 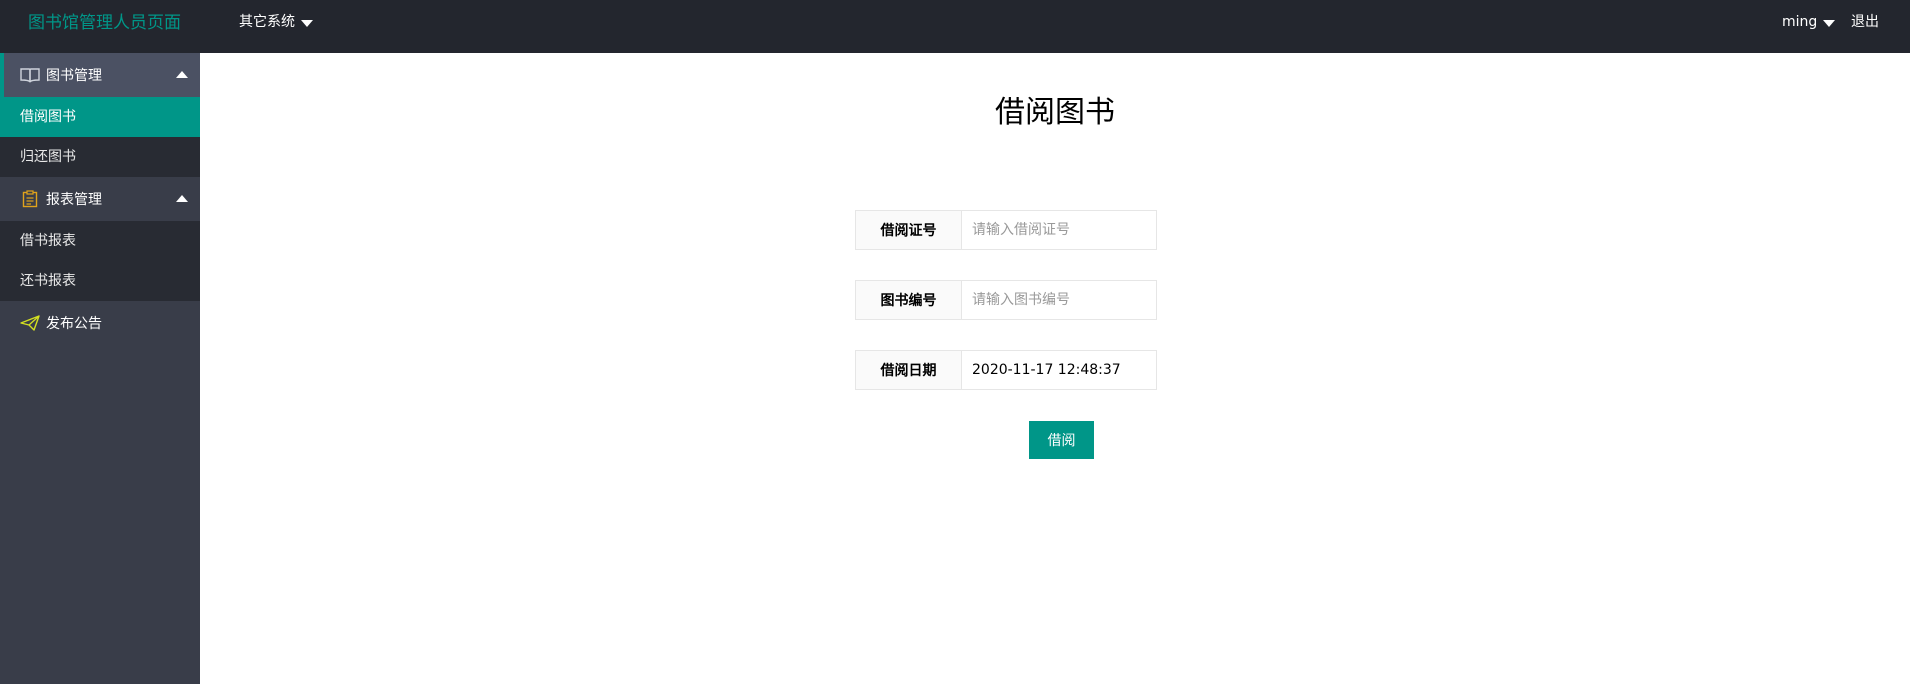 I want to click on user-menu: ming, so click(x=1809, y=22).